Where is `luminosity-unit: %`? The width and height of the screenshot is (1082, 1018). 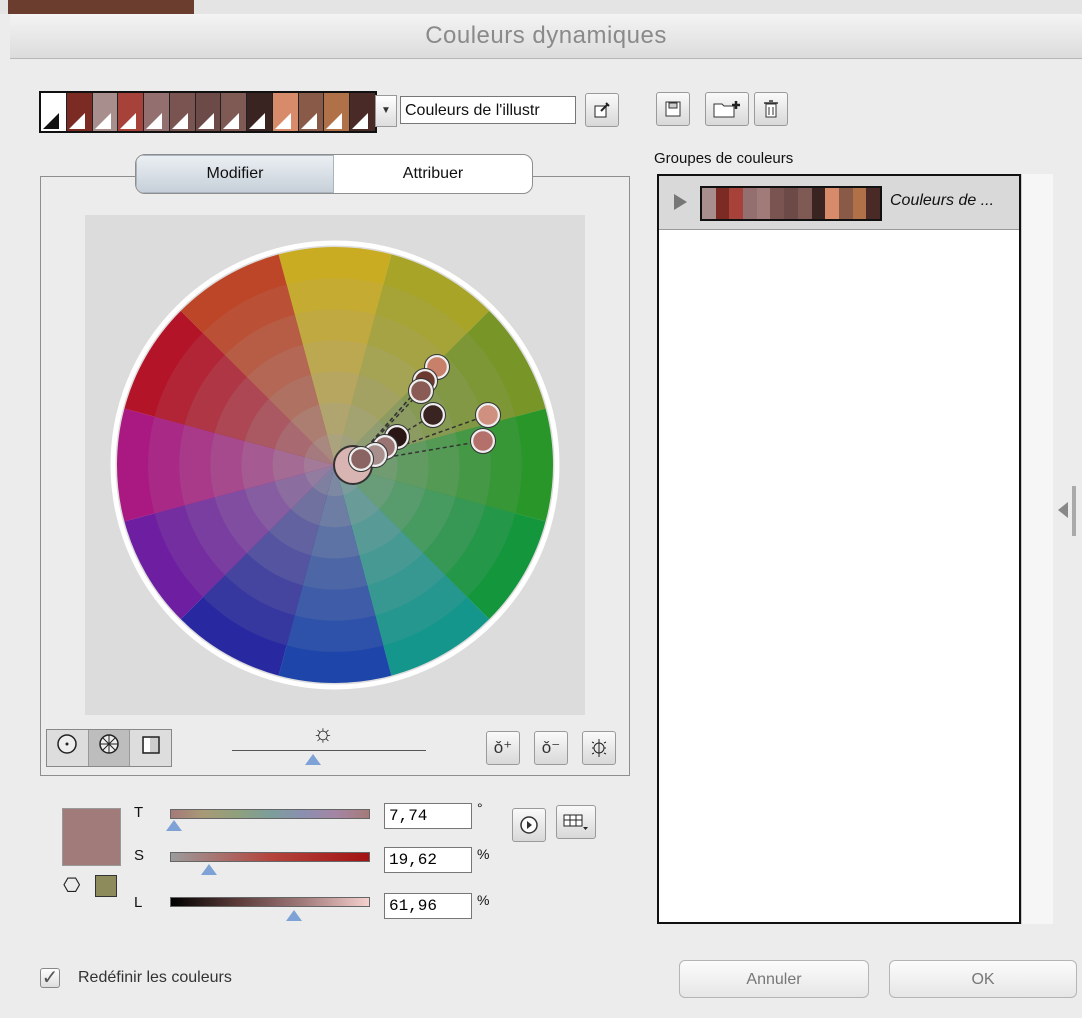
luminosity-unit: % is located at coordinates (483, 900).